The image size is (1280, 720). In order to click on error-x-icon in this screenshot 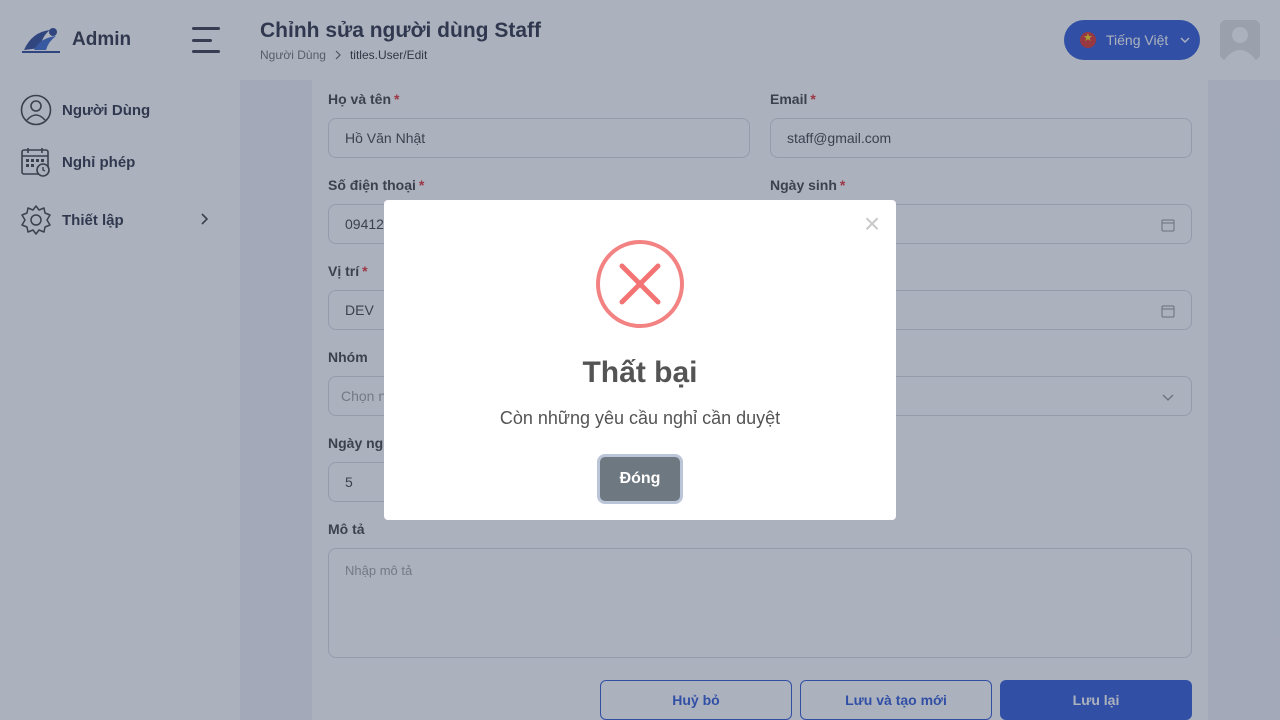, I will do `click(640, 284)`.